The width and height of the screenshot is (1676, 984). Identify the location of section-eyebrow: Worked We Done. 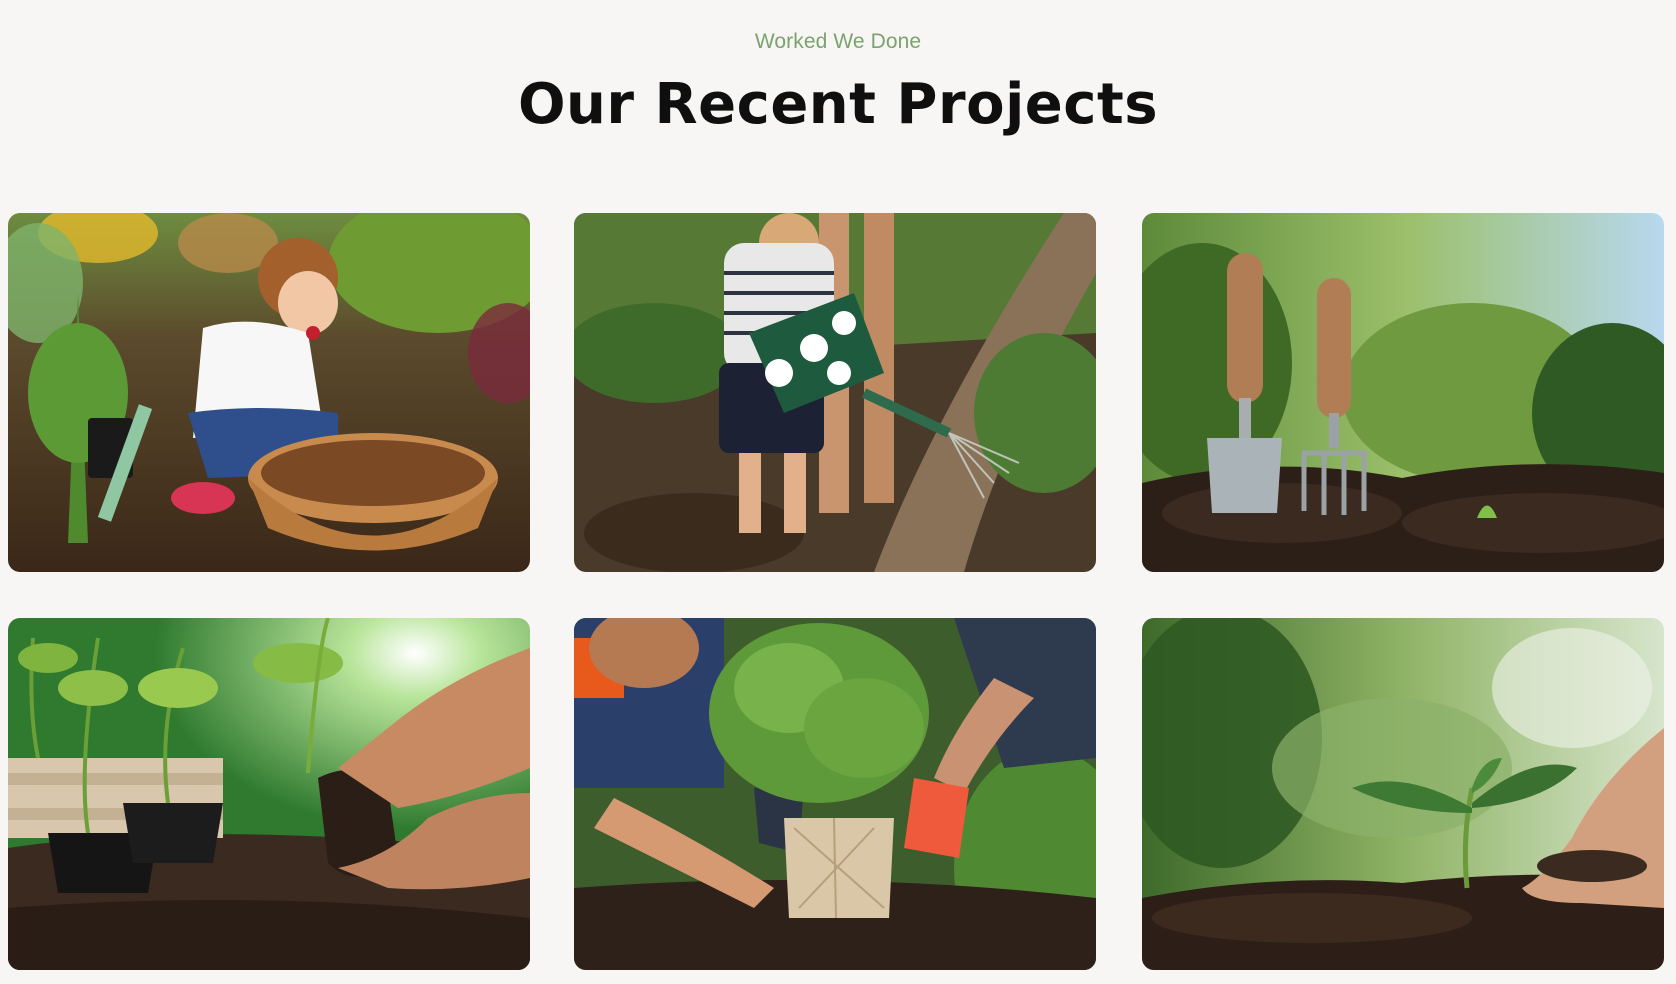
(838, 41).